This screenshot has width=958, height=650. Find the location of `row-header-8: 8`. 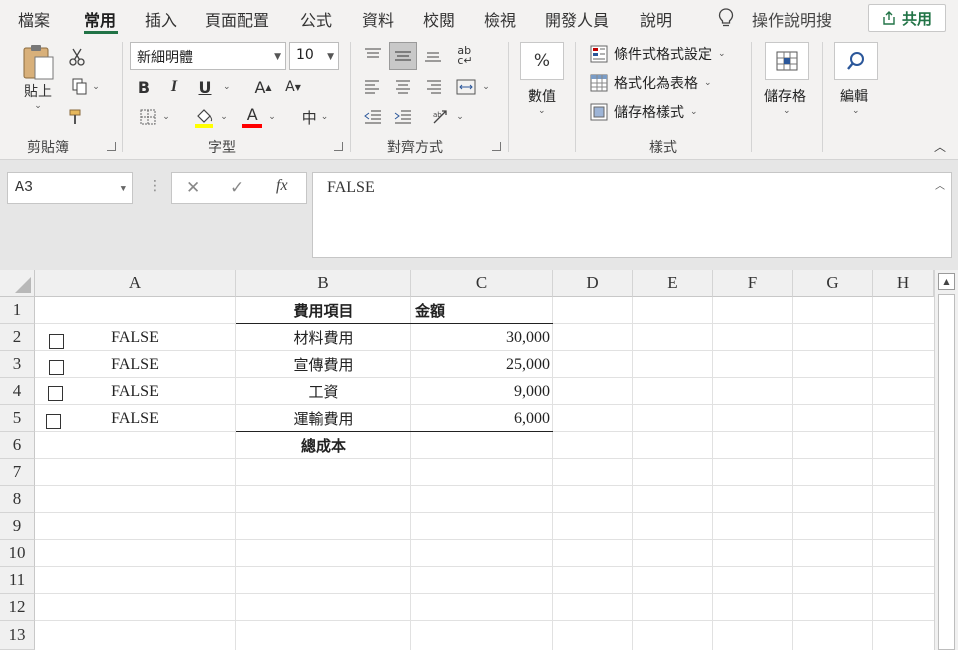

row-header-8: 8 is located at coordinates (17, 499).